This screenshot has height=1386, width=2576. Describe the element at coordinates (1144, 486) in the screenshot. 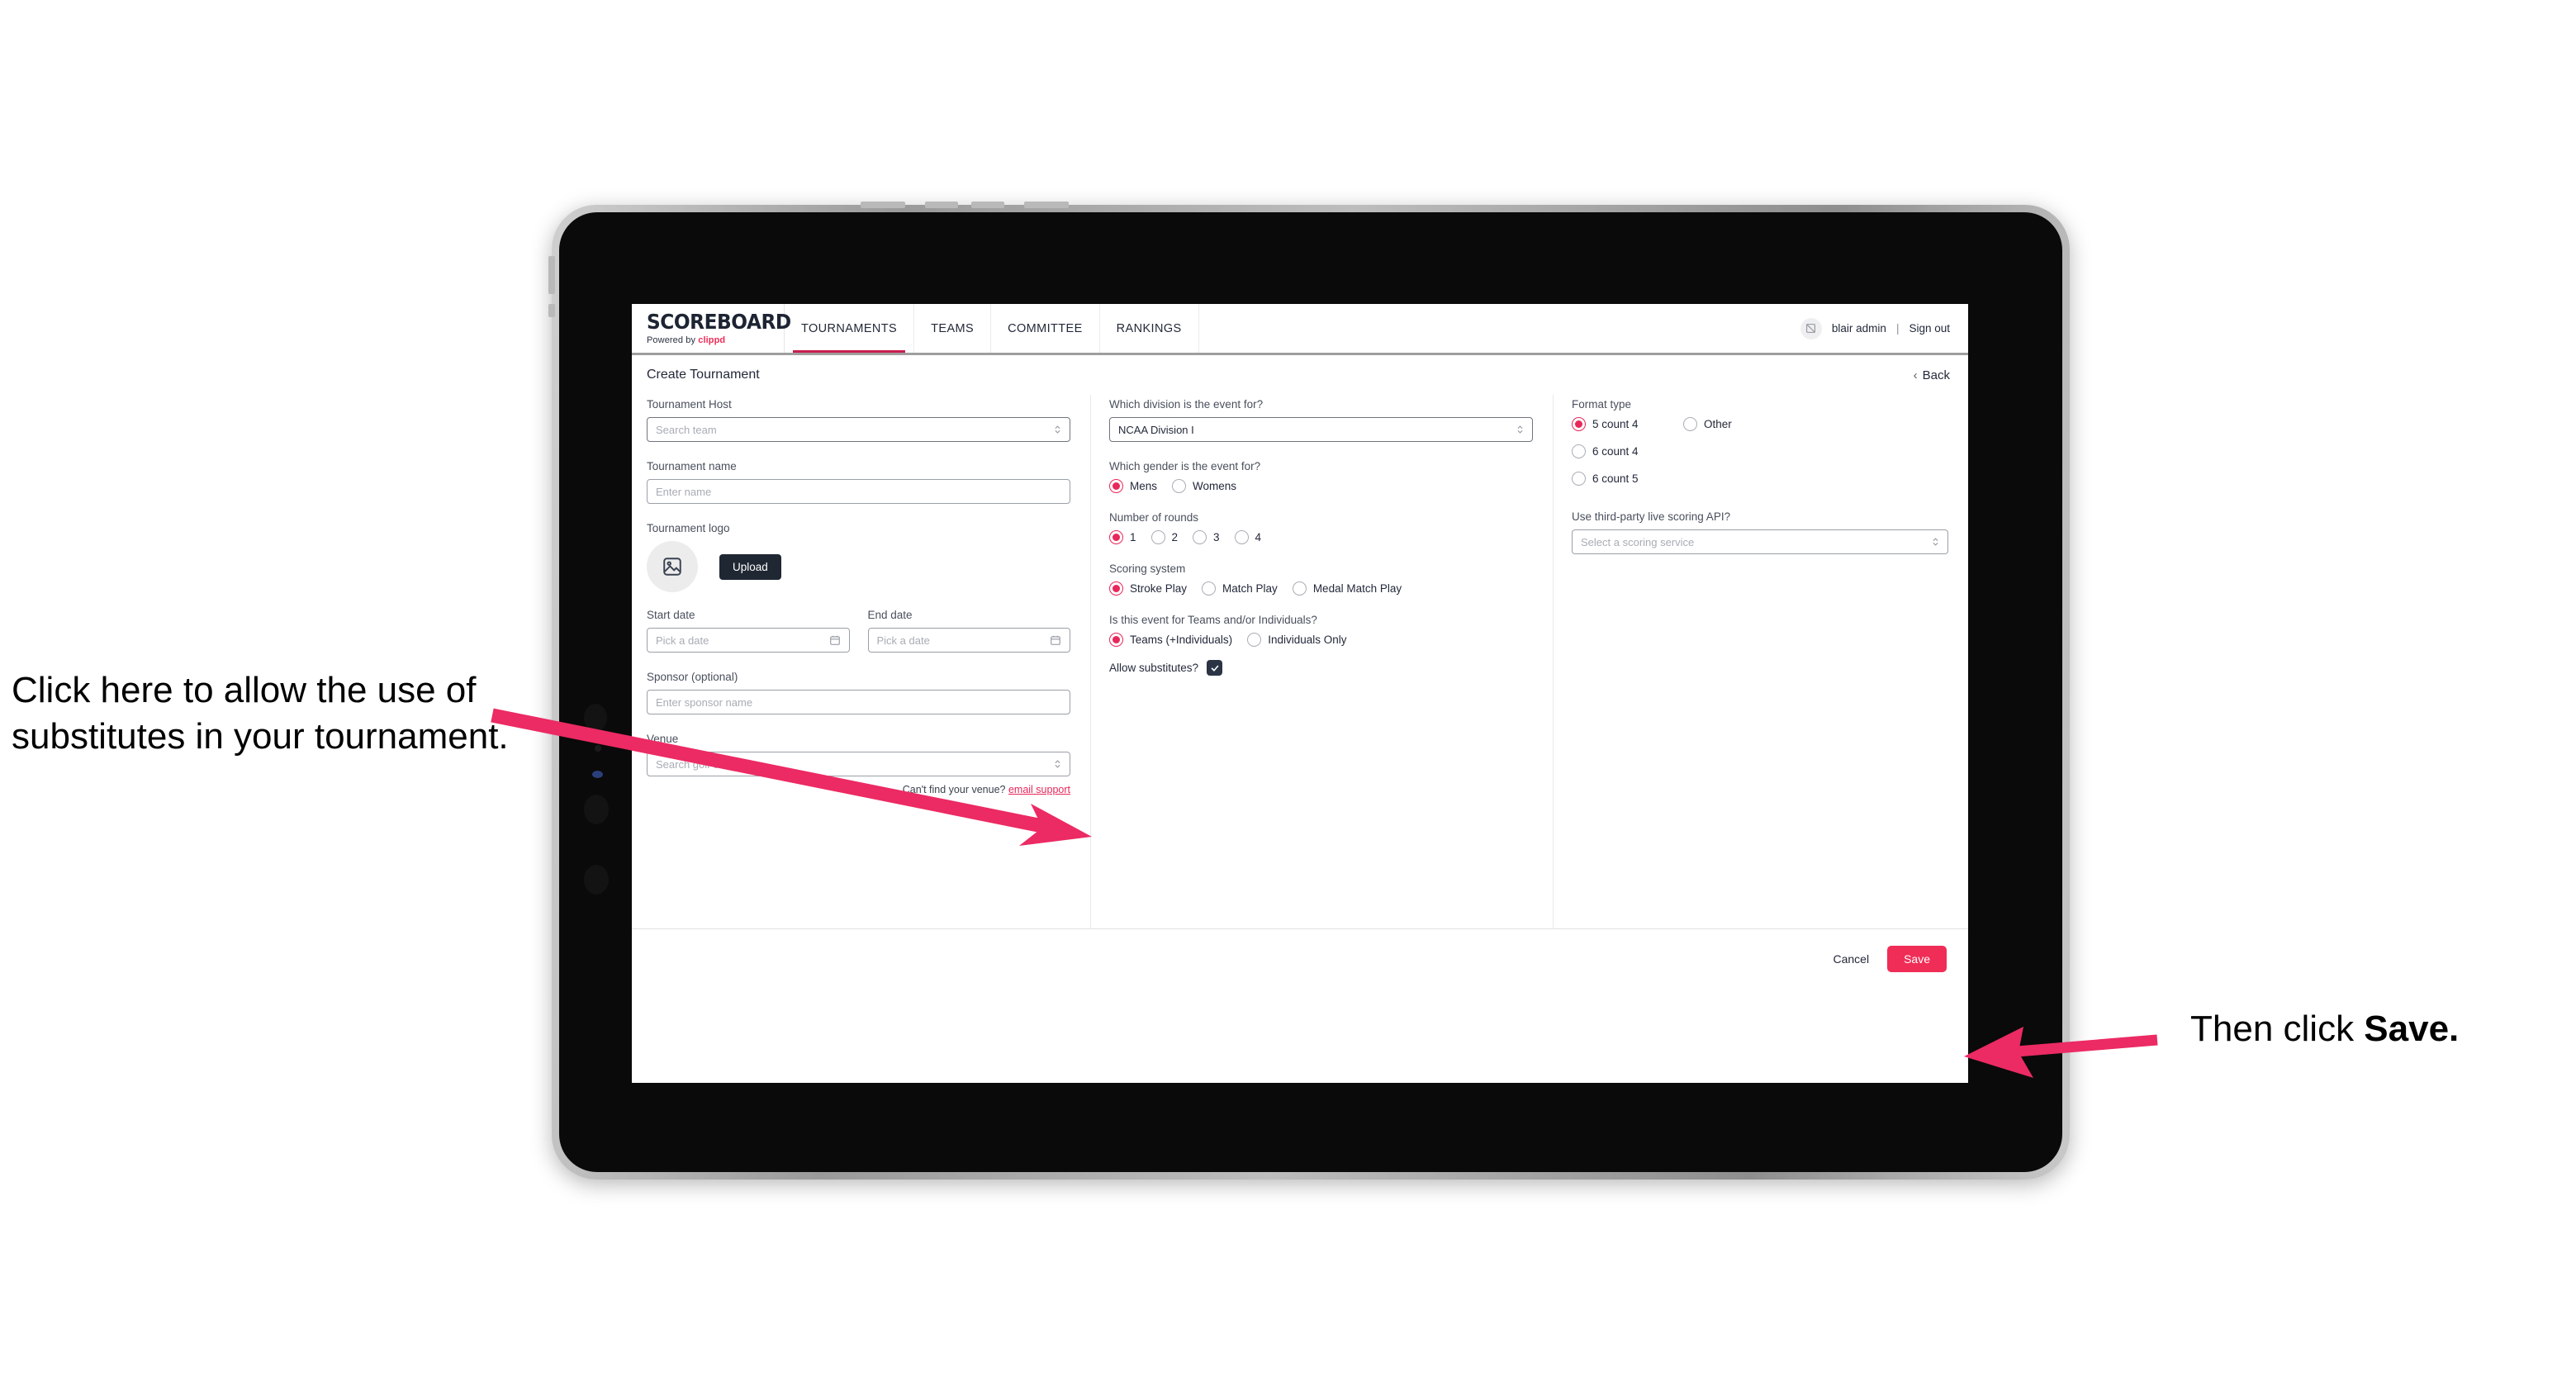

I see `radio-gender-mens-label: Mens` at that location.